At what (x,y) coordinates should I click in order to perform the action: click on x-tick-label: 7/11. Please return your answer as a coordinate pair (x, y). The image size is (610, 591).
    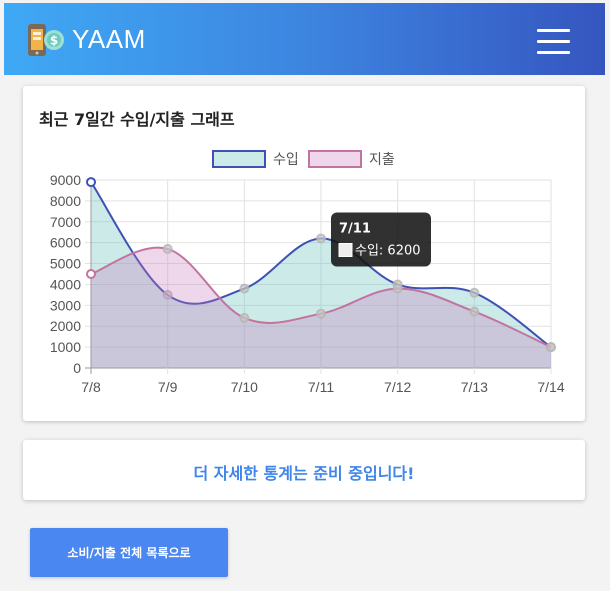
    Looking at the image, I should click on (321, 387).